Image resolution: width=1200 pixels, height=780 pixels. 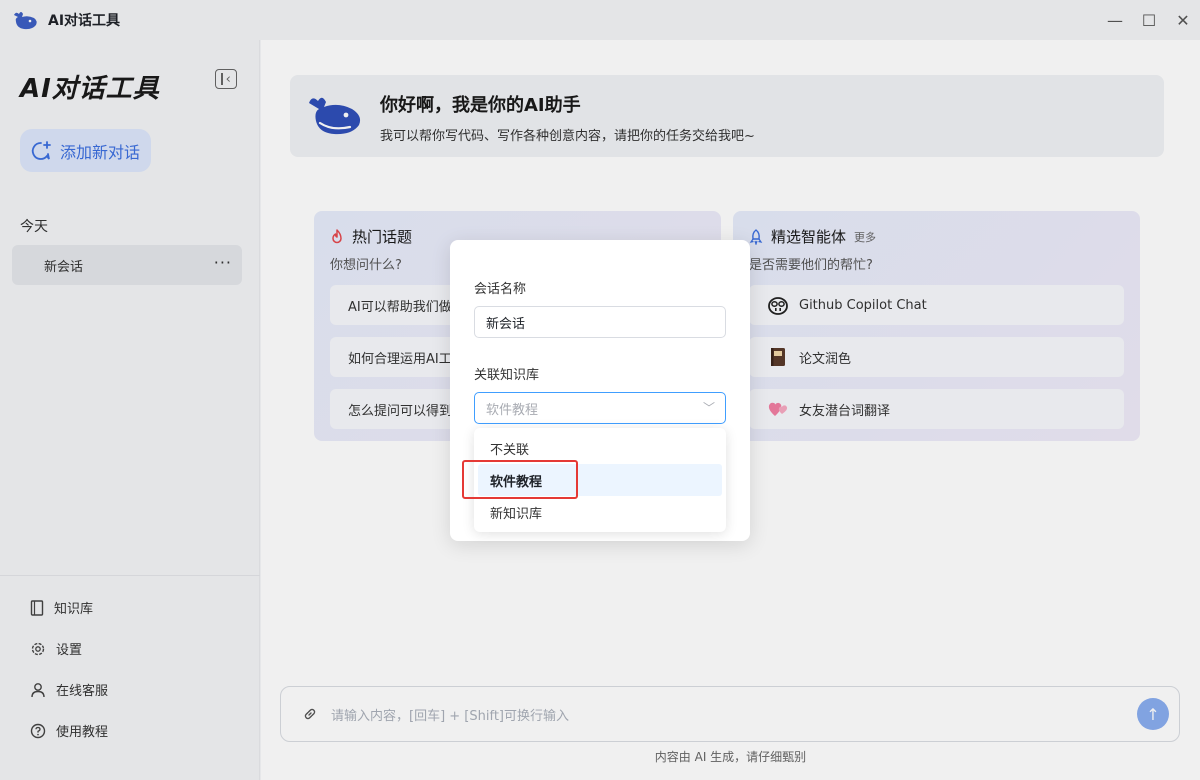 What do you see at coordinates (507, 375) in the screenshot?
I see `knowledge-base-label: 关联知识库` at bounding box center [507, 375].